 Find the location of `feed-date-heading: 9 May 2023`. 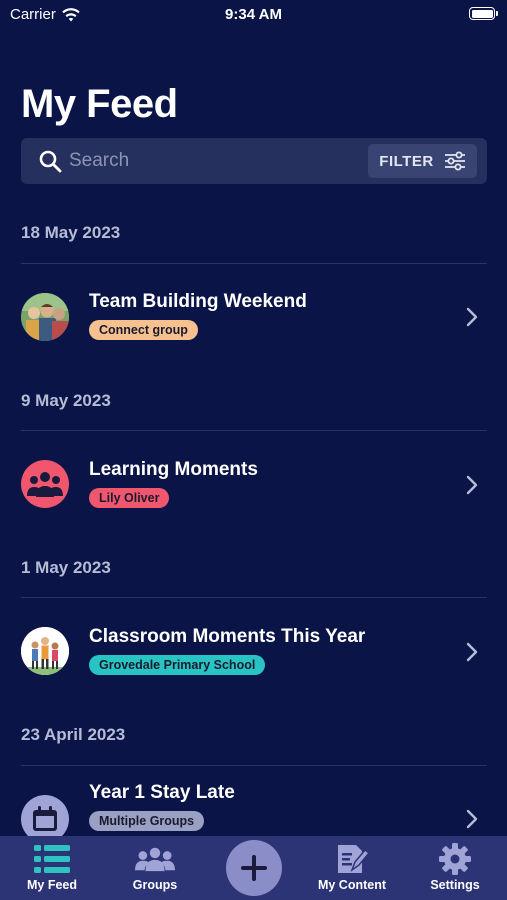

feed-date-heading: 9 May 2023 is located at coordinates (66, 400).